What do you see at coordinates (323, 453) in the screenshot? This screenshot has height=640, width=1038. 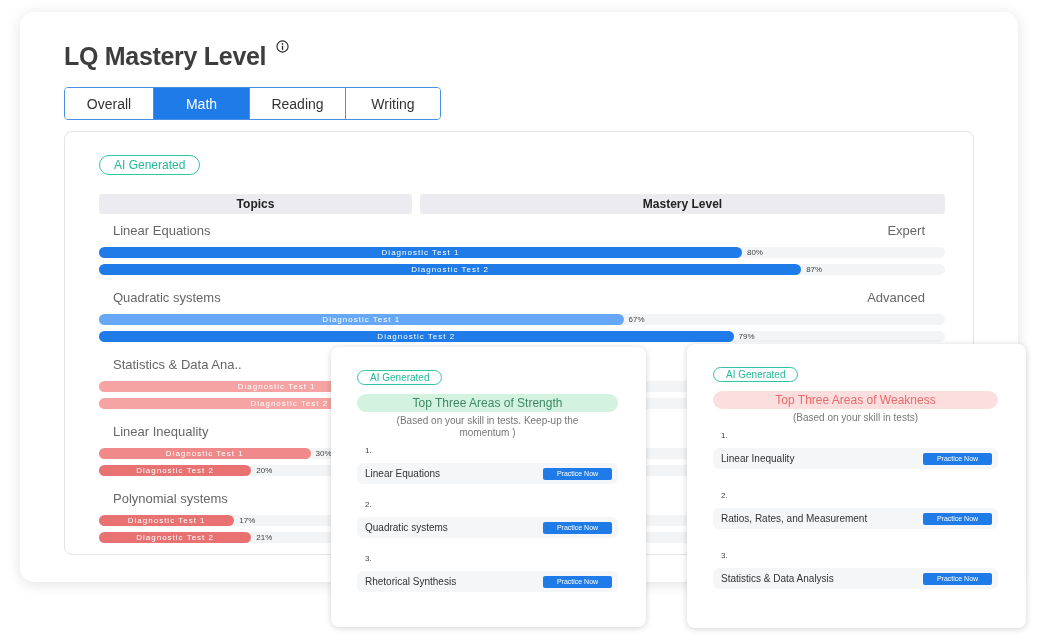 I see `percent-reading: 30%` at bounding box center [323, 453].